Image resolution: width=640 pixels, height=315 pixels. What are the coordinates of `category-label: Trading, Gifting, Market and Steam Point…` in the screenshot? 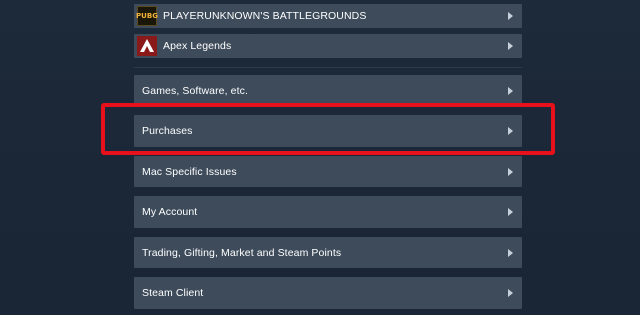 It's located at (242, 252).